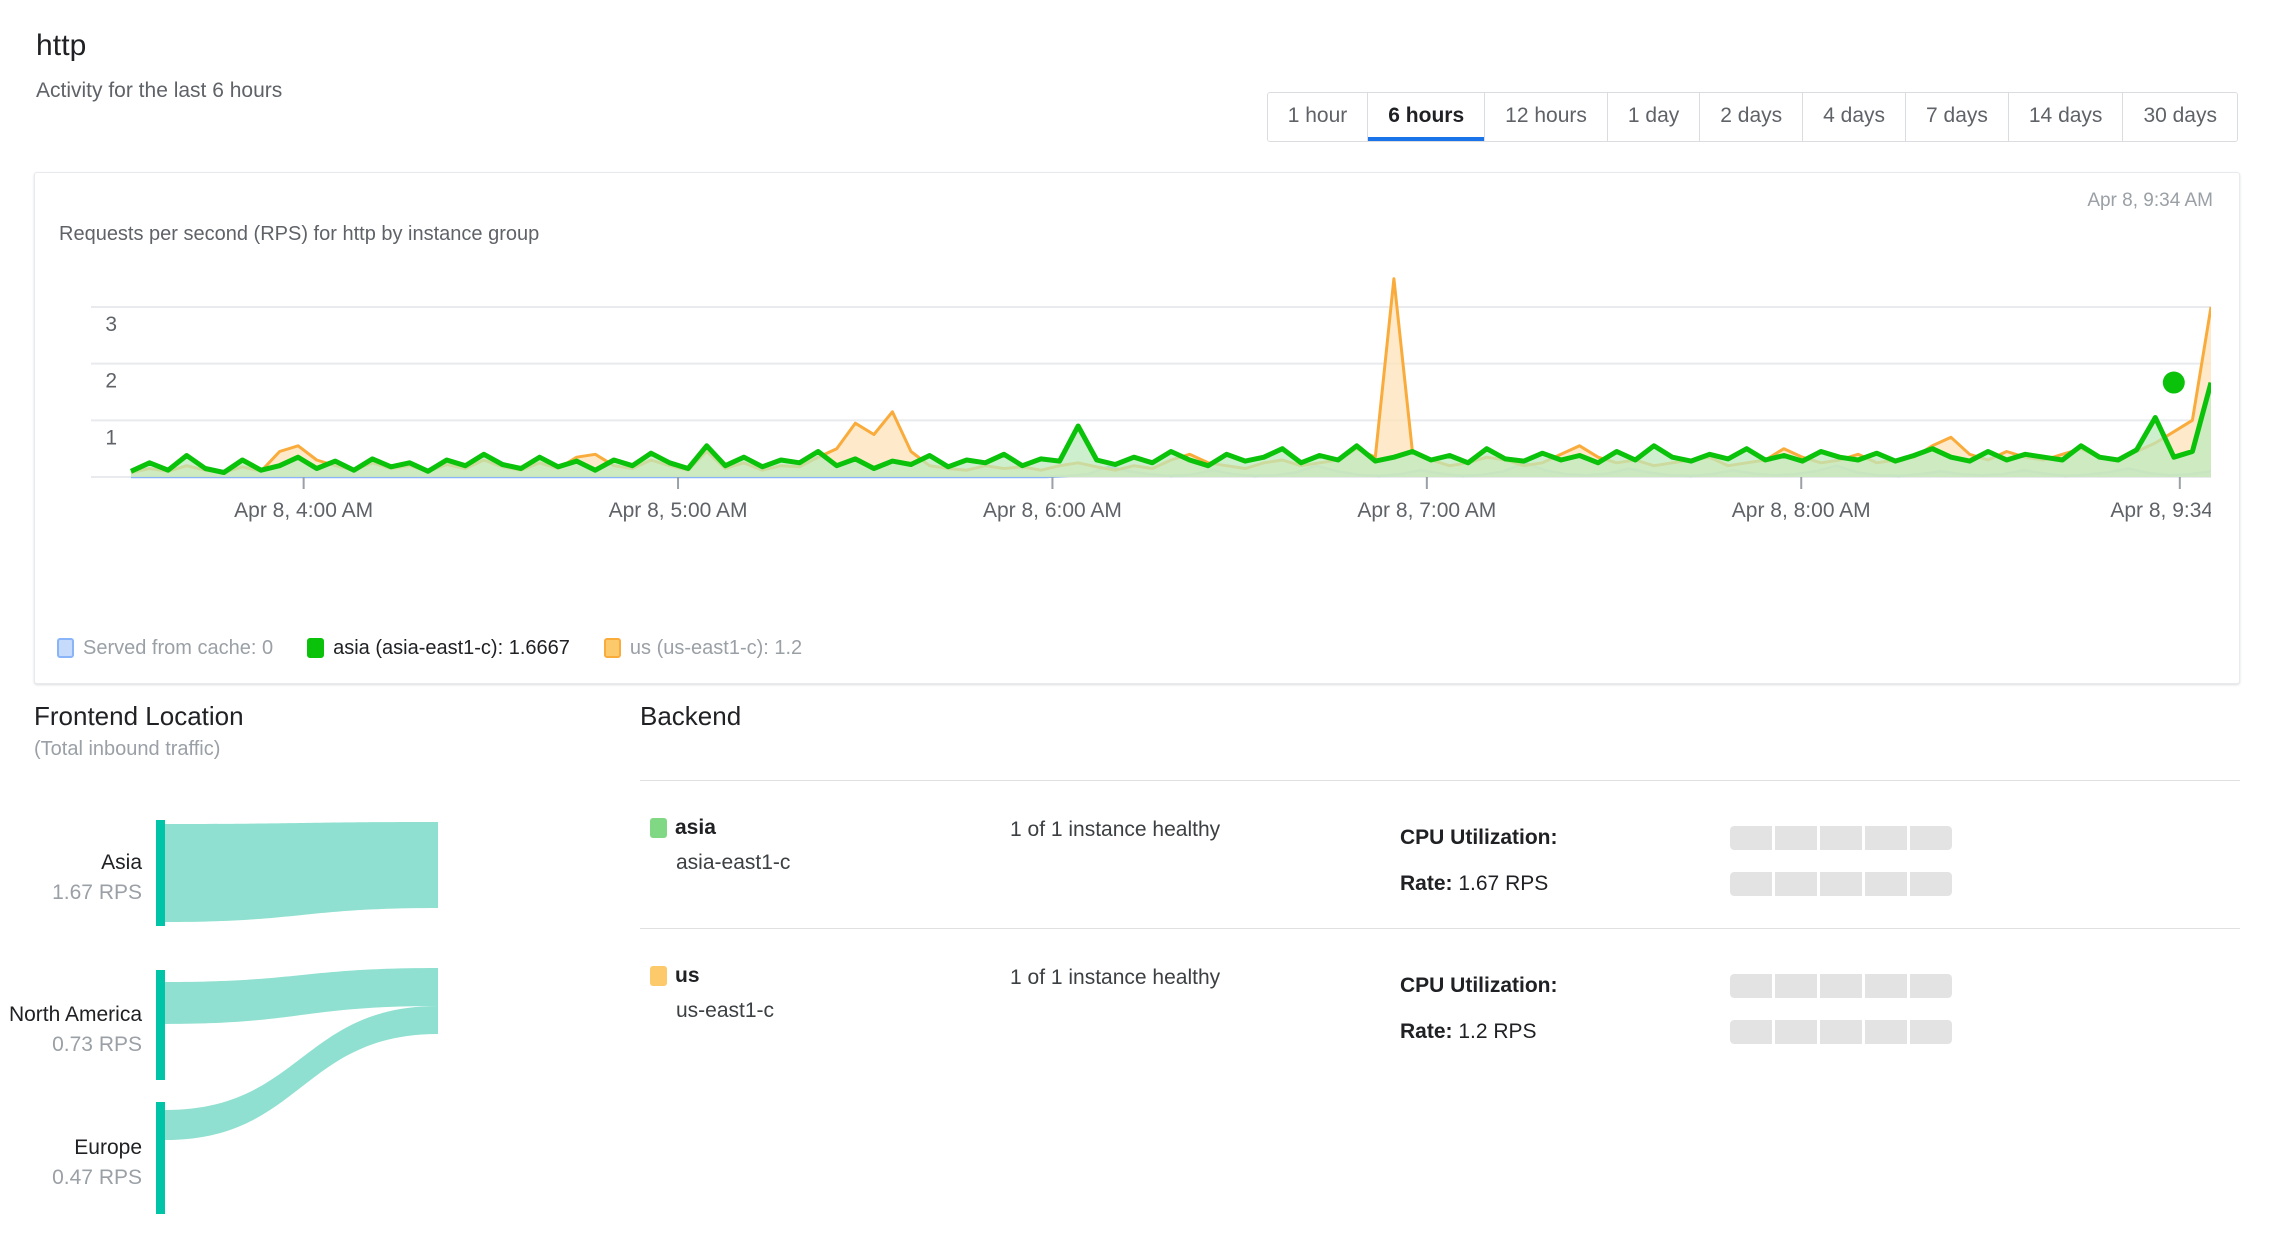 Image resolution: width=2274 pixels, height=1238 pixels. I want to click on time-range-option-1-day: 1 day, so click(1654, 117).